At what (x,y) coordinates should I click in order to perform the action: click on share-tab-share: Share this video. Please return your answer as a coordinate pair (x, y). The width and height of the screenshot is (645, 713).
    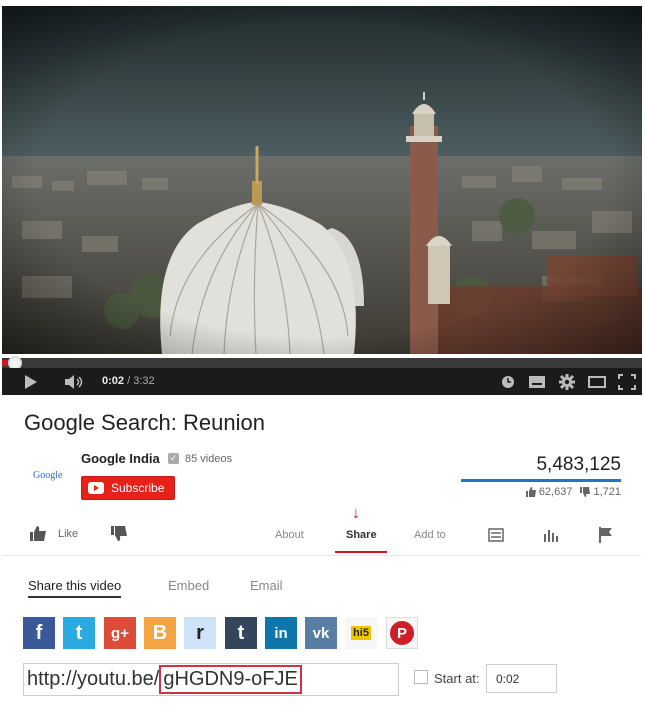
    Looking at the image, I should click on (75, 588).